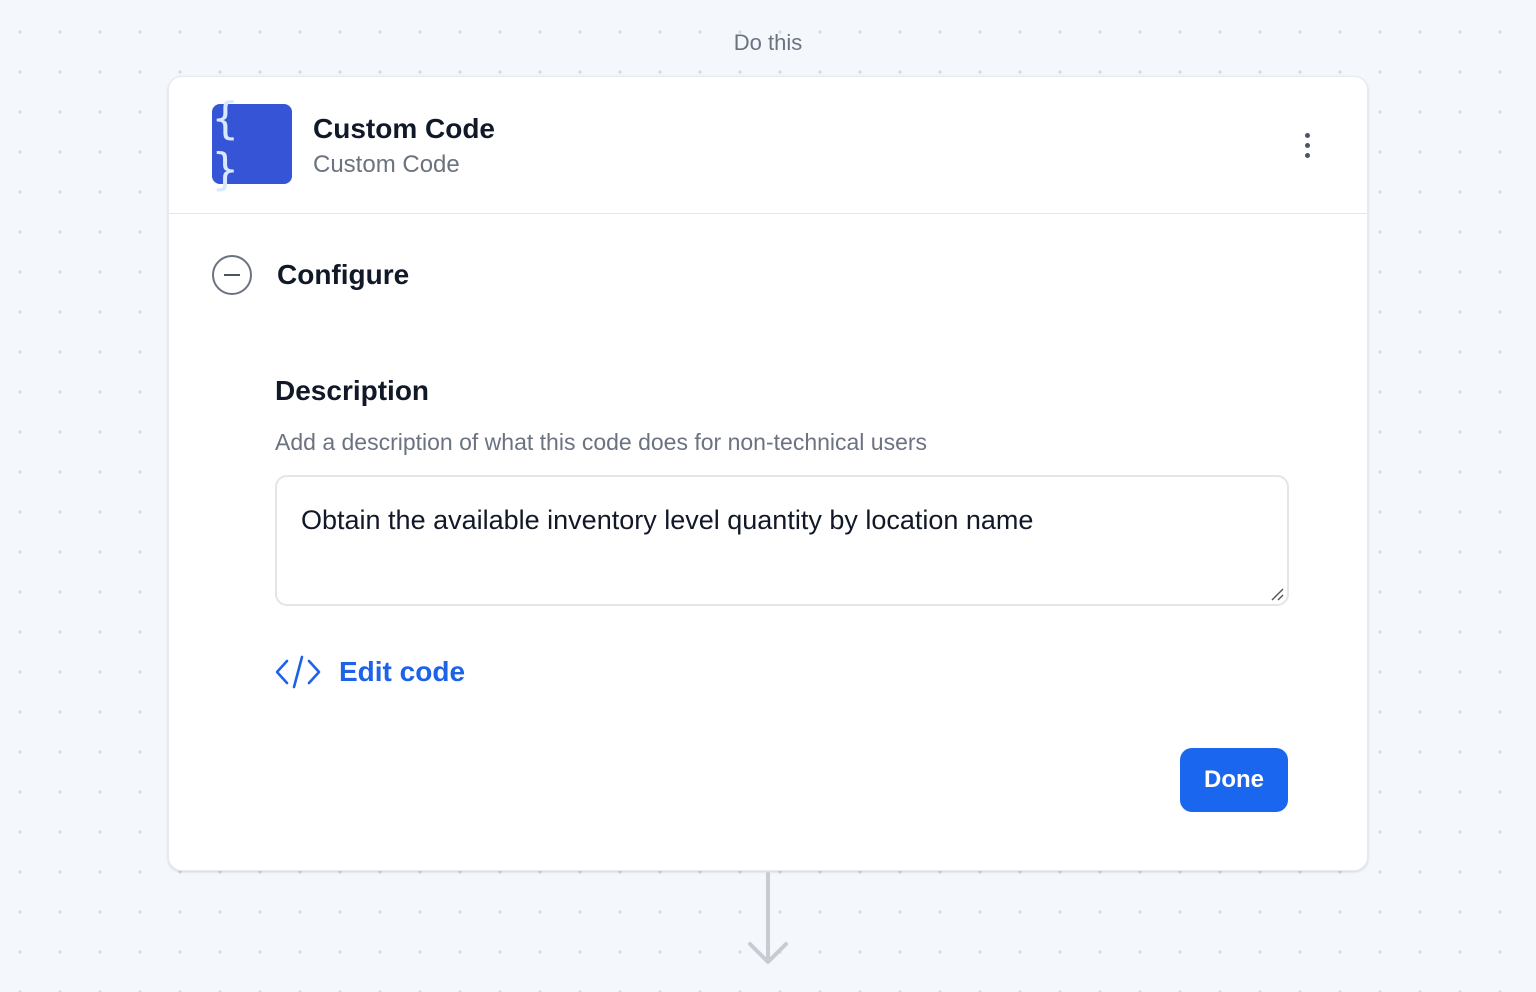 Image resolution: width=1536 pixels, height=992 pixels. I want to click on resize-handle-icon, so click(1277, 594).